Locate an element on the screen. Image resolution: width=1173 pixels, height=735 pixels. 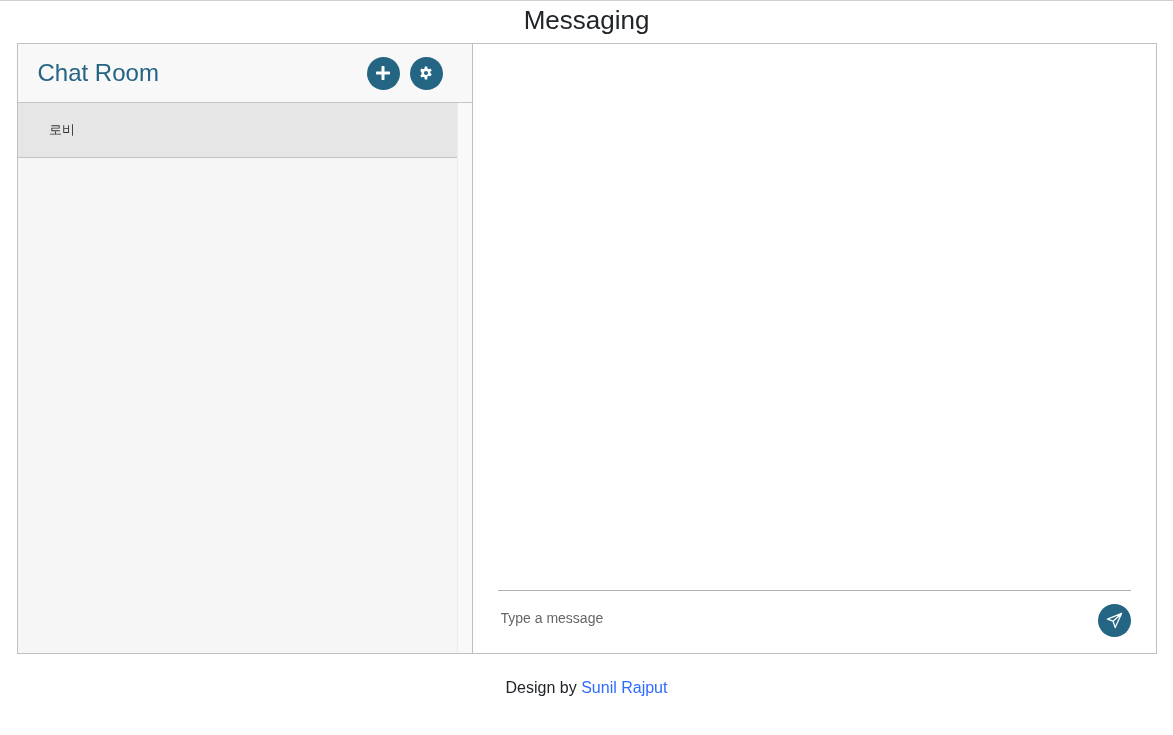
message-input: Type a message is located at coordinates (797, 618).